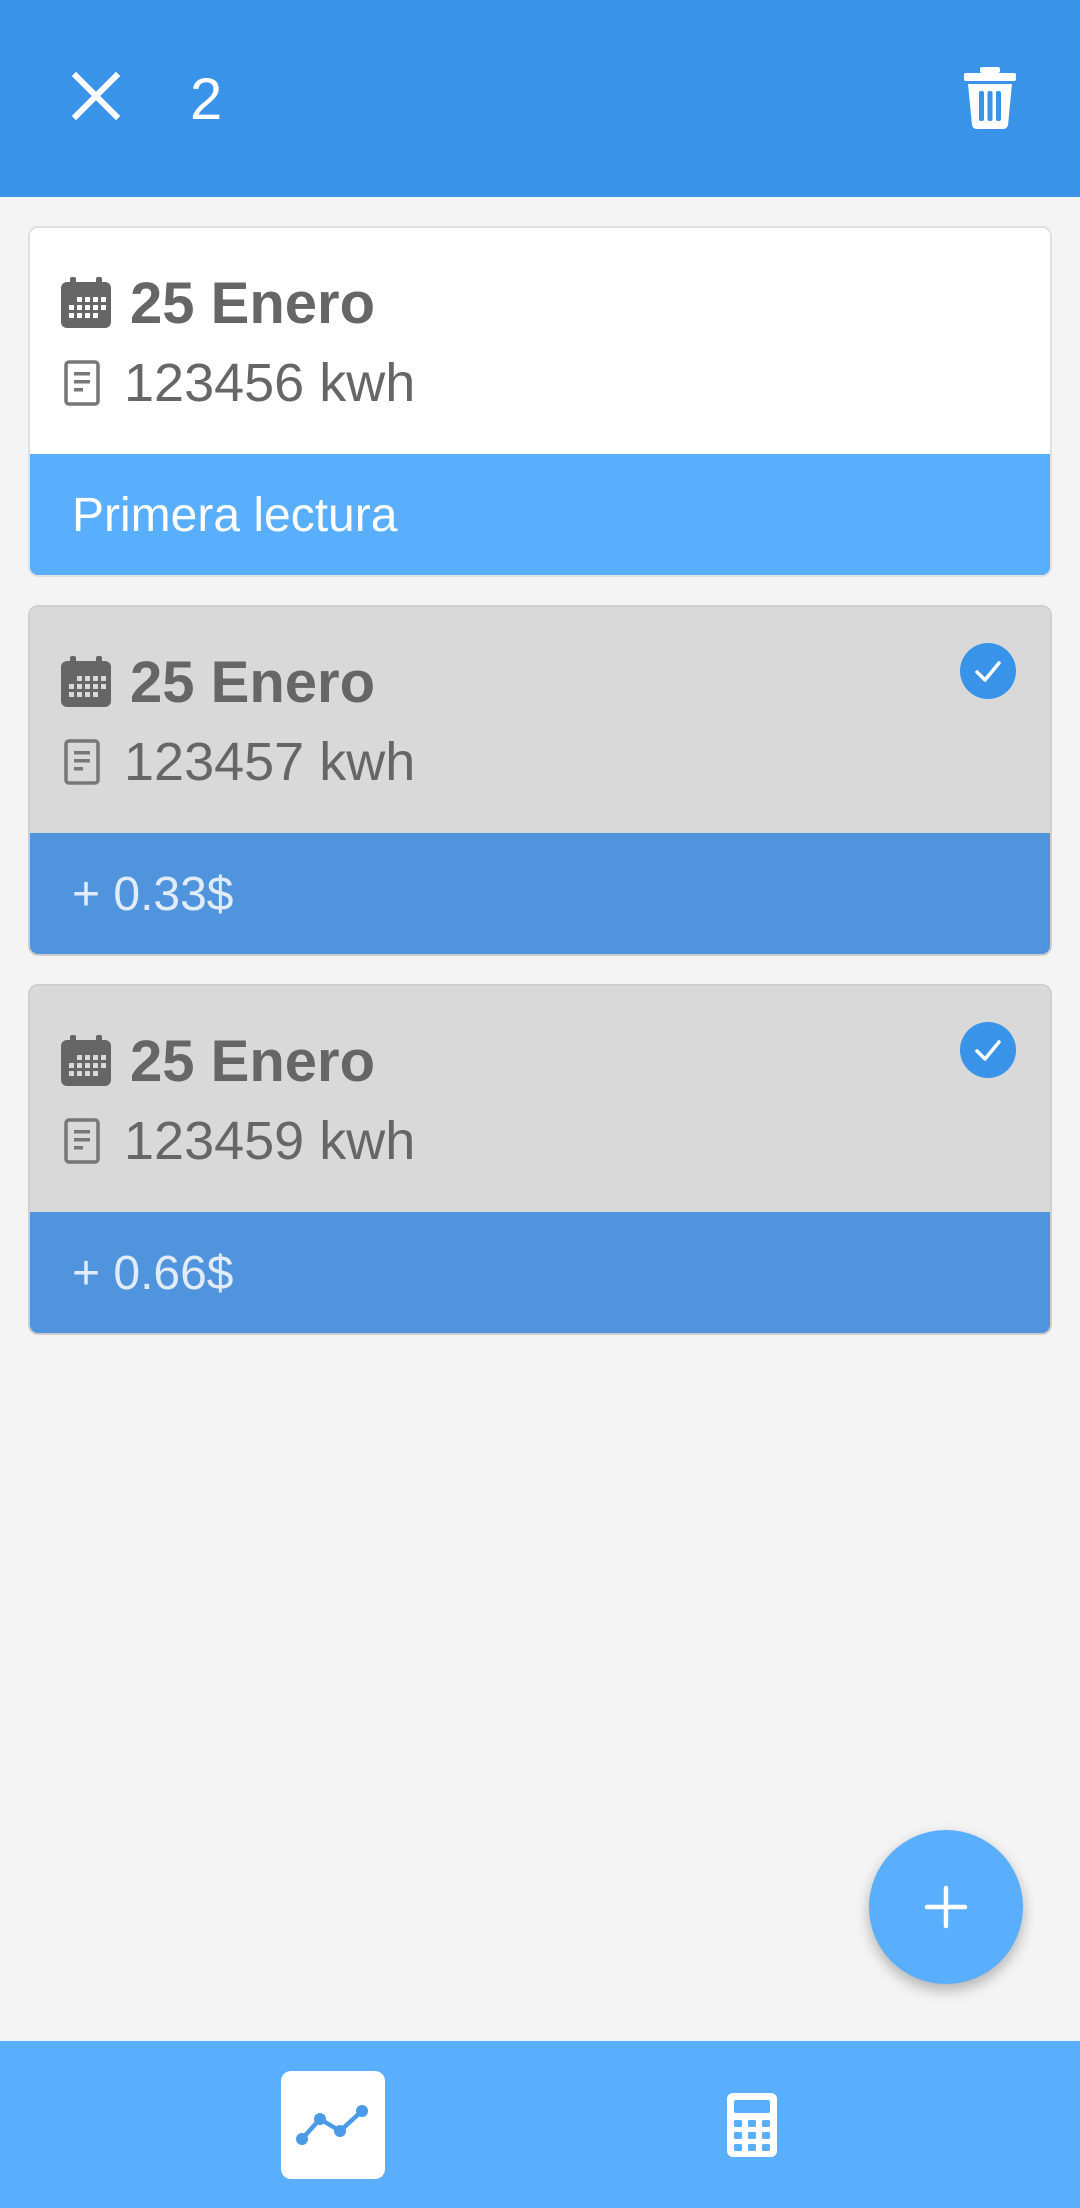 Image resolution: width=1080 pixels, height=2208 pixels. Describe the element at coordinates (270, 762) in the screenshot. I see `reading-value: 123457 kwh` at that location.